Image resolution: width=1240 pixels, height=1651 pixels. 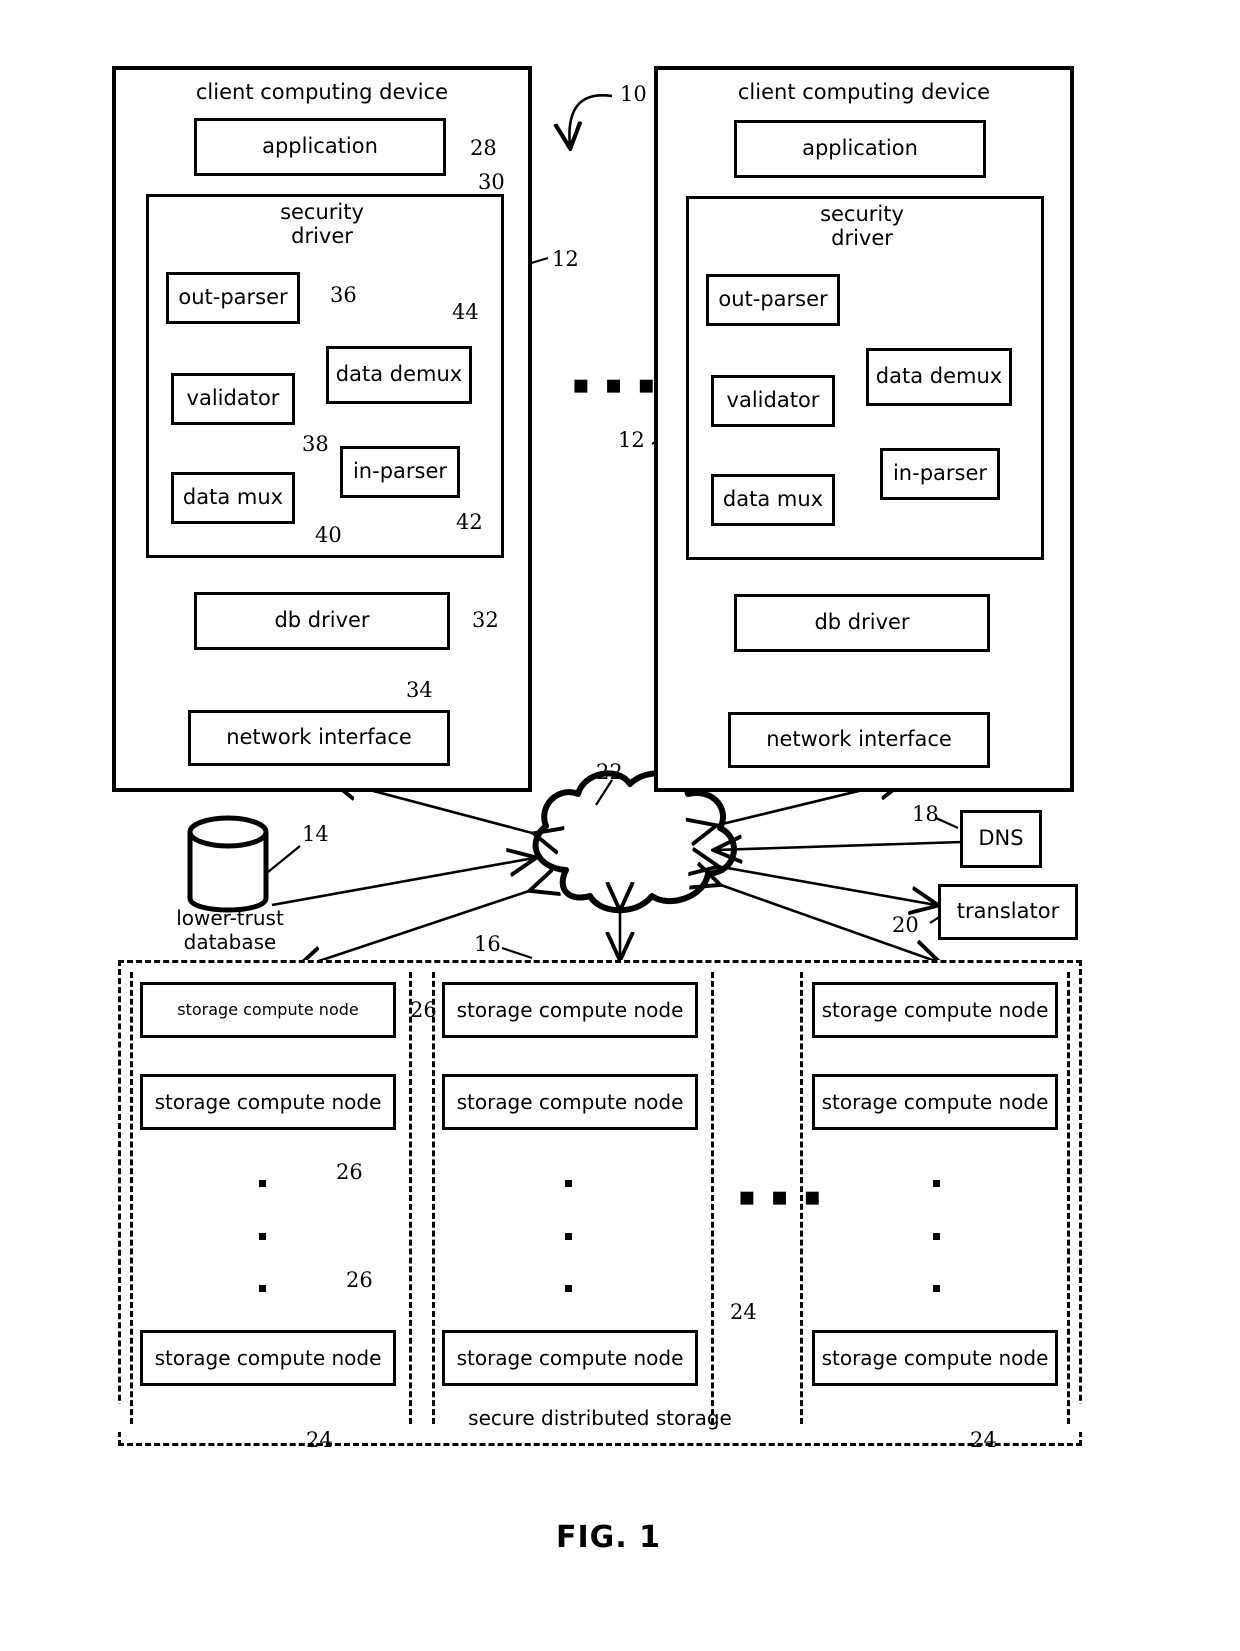 I want to click on ref-24-col3: 24, so click(x=983, y=1440).